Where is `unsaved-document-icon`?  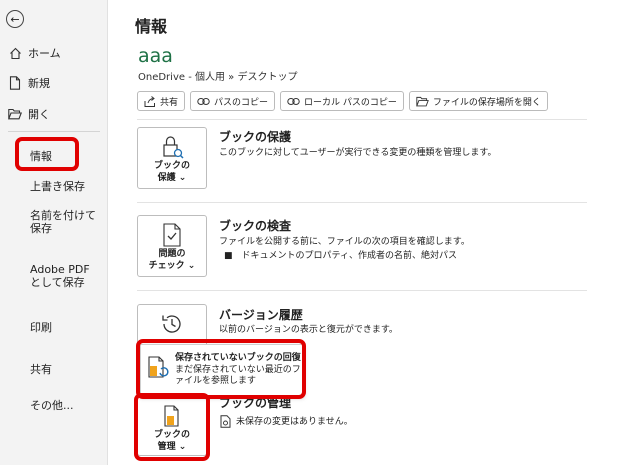
unsaved-document-icon is located at coordinates (225, 422).